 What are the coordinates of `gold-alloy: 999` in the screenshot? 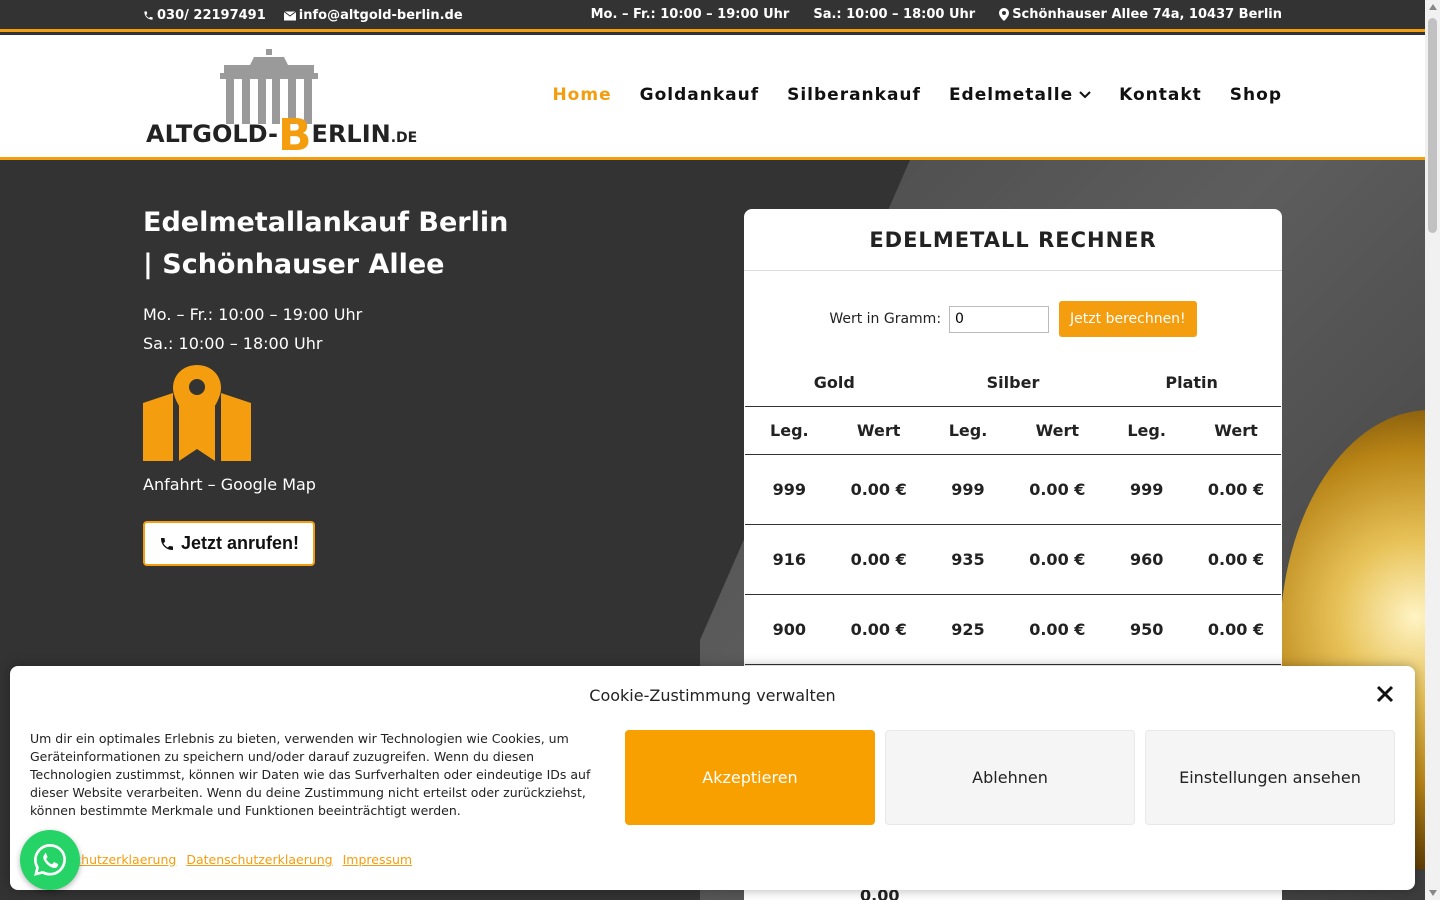 It's located at (789, 490).